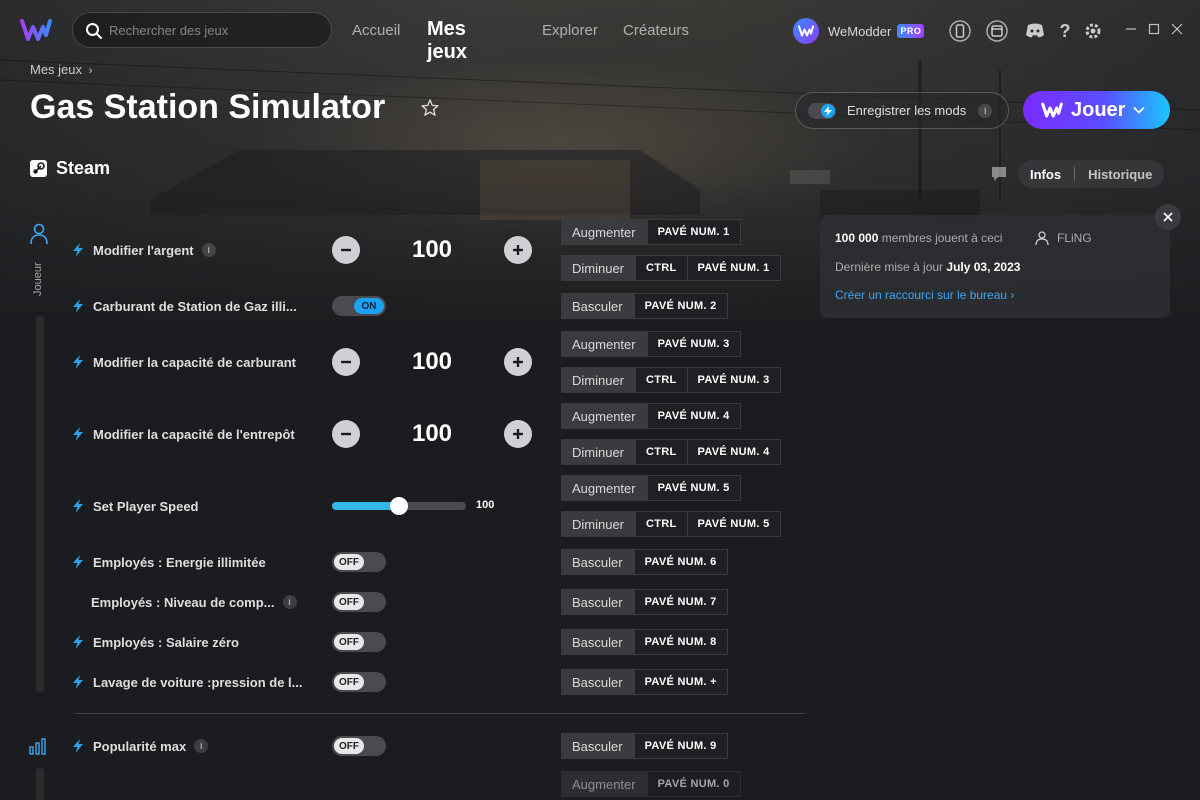  I want to click on hotkey-binding: Basculer PAVÉ NUM. 2, so click(644, 306).